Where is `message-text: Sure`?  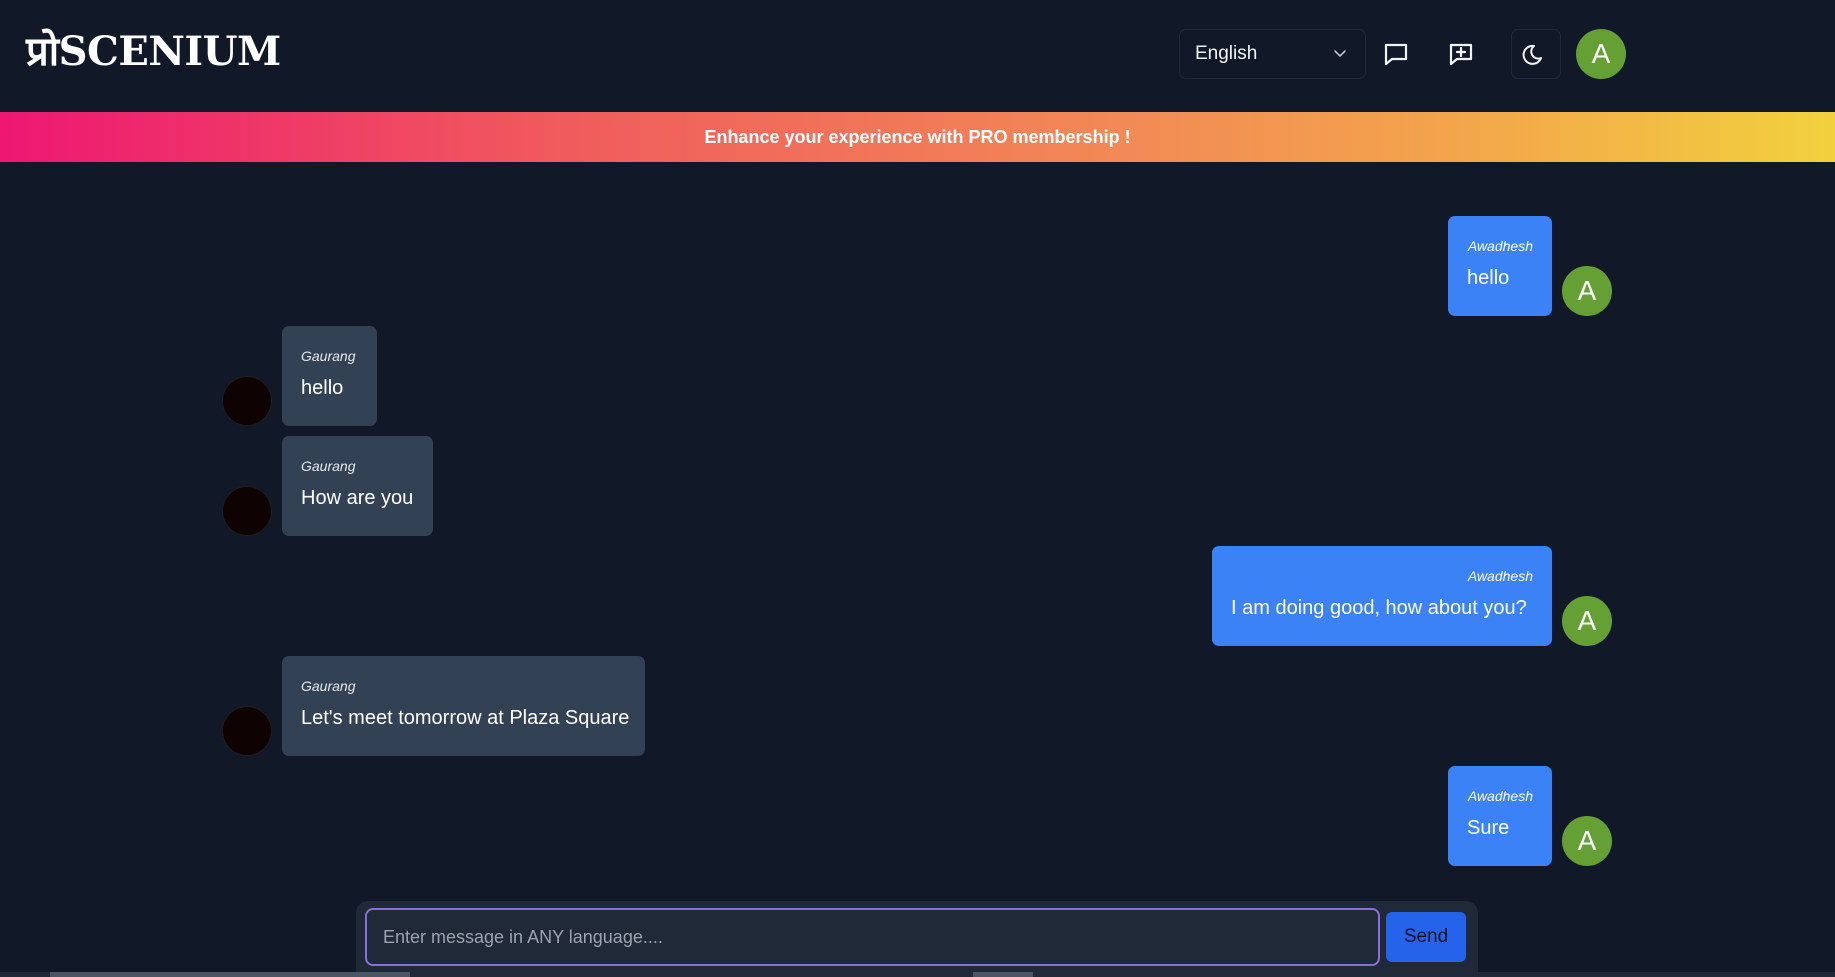
message-text: Sure is located at coordinates (1488, 828).